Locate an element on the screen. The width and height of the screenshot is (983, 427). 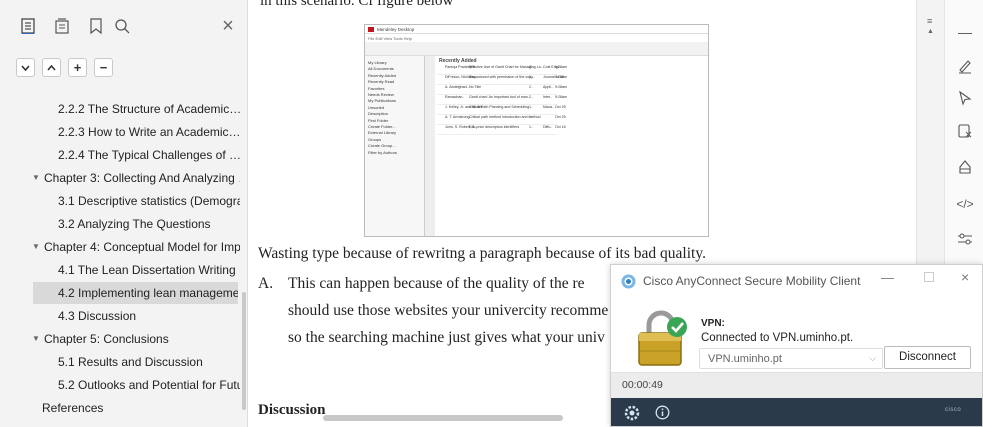
figure-cell: Edu price descriptors identifiers is located at coordinates (494, 127).